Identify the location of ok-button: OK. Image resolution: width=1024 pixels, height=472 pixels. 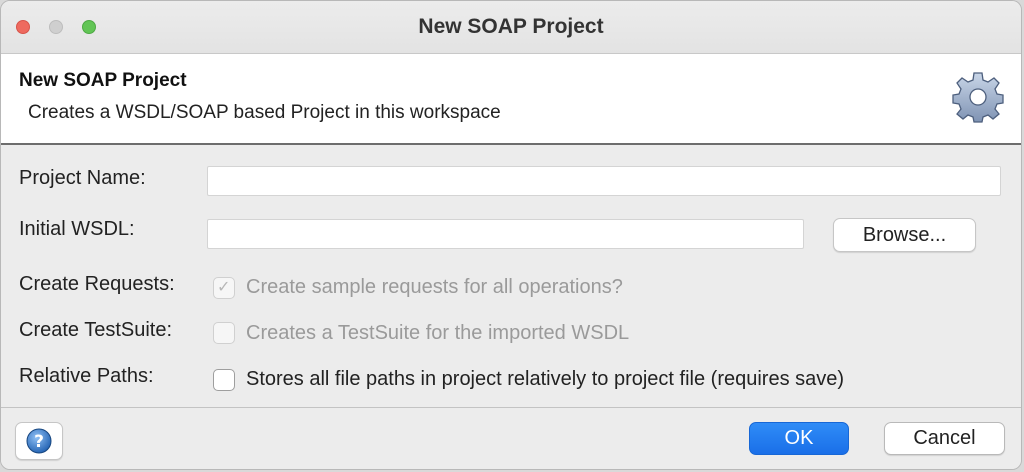
(799, 438).